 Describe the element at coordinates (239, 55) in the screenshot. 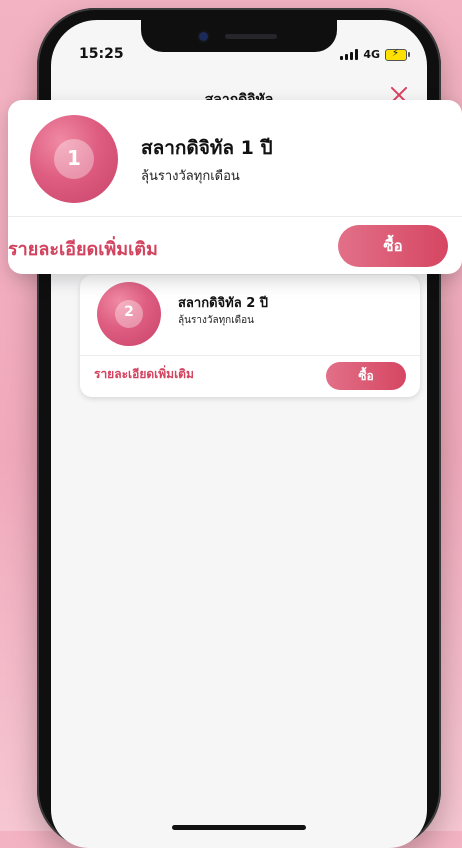

I see `status-bar: 15:25 4G ⚡` at that location.